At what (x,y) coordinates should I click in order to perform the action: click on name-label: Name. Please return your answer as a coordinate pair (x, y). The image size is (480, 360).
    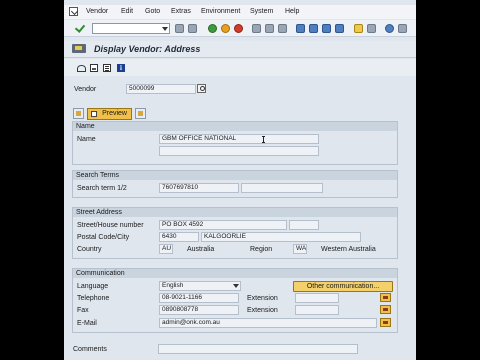
    Looking at the image, I should click on (86, 139).